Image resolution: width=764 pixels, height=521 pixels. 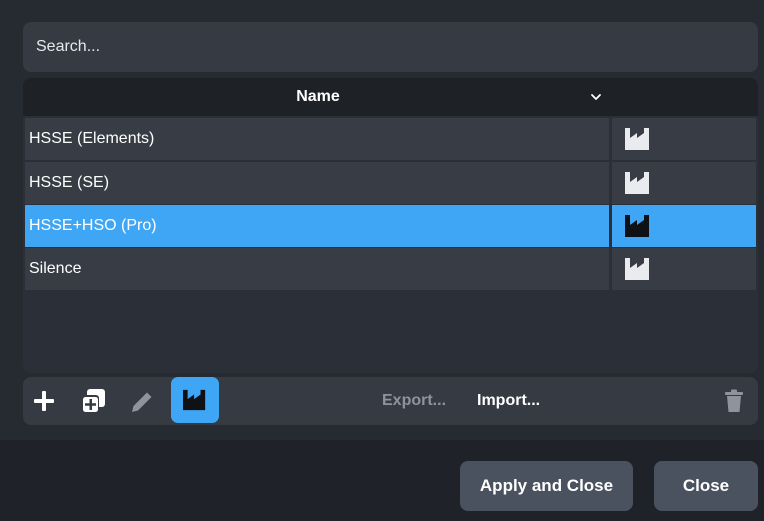 I want to click on table-row-selected: HSSE+HSO (Pro), so click(x=390, y=226).